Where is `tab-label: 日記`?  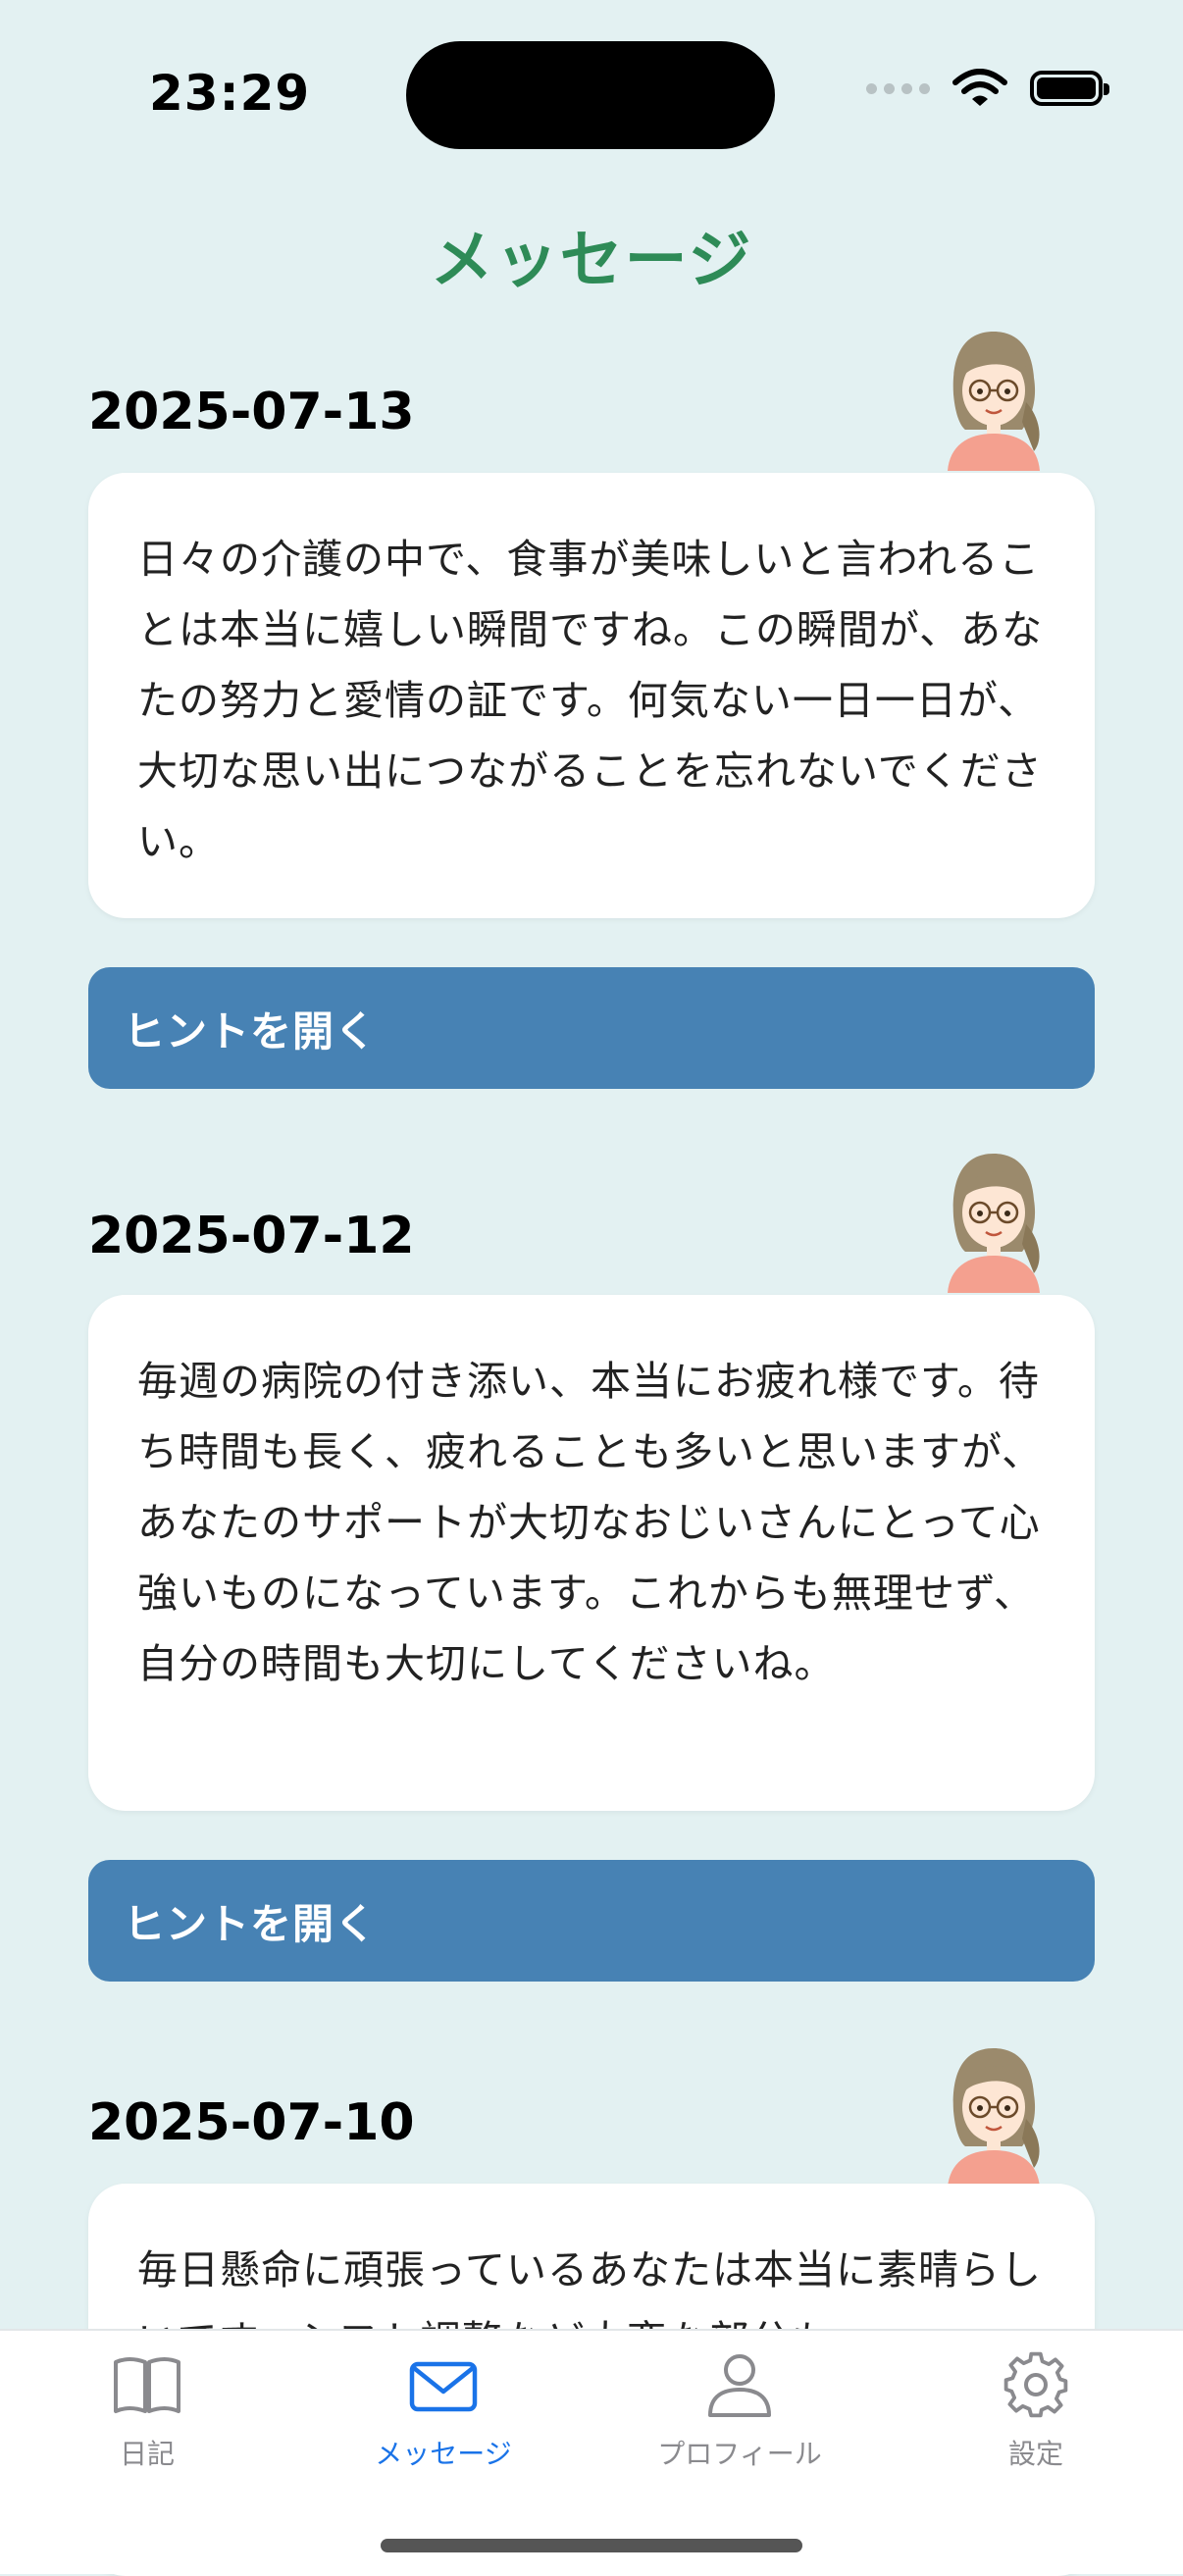 tab-label: 日記 is located at coordinates (147, 2454).